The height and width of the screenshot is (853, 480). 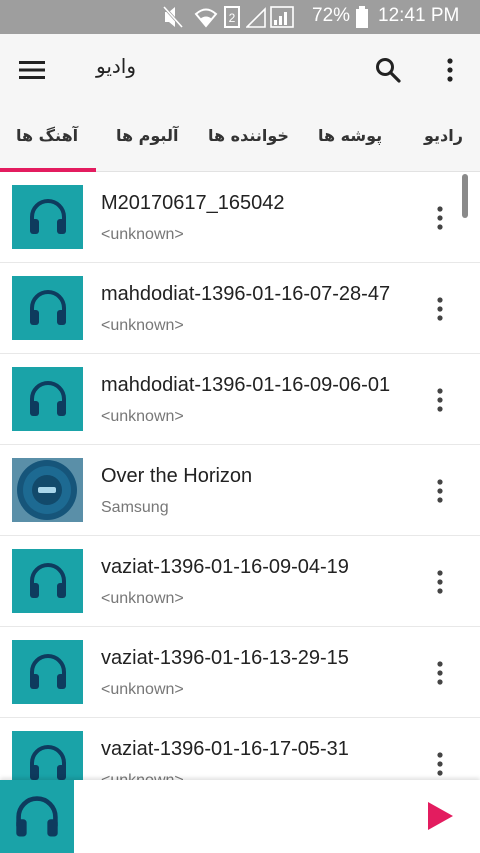 I want to click on hamburger-menu-icon, so click(x=32, y=70).